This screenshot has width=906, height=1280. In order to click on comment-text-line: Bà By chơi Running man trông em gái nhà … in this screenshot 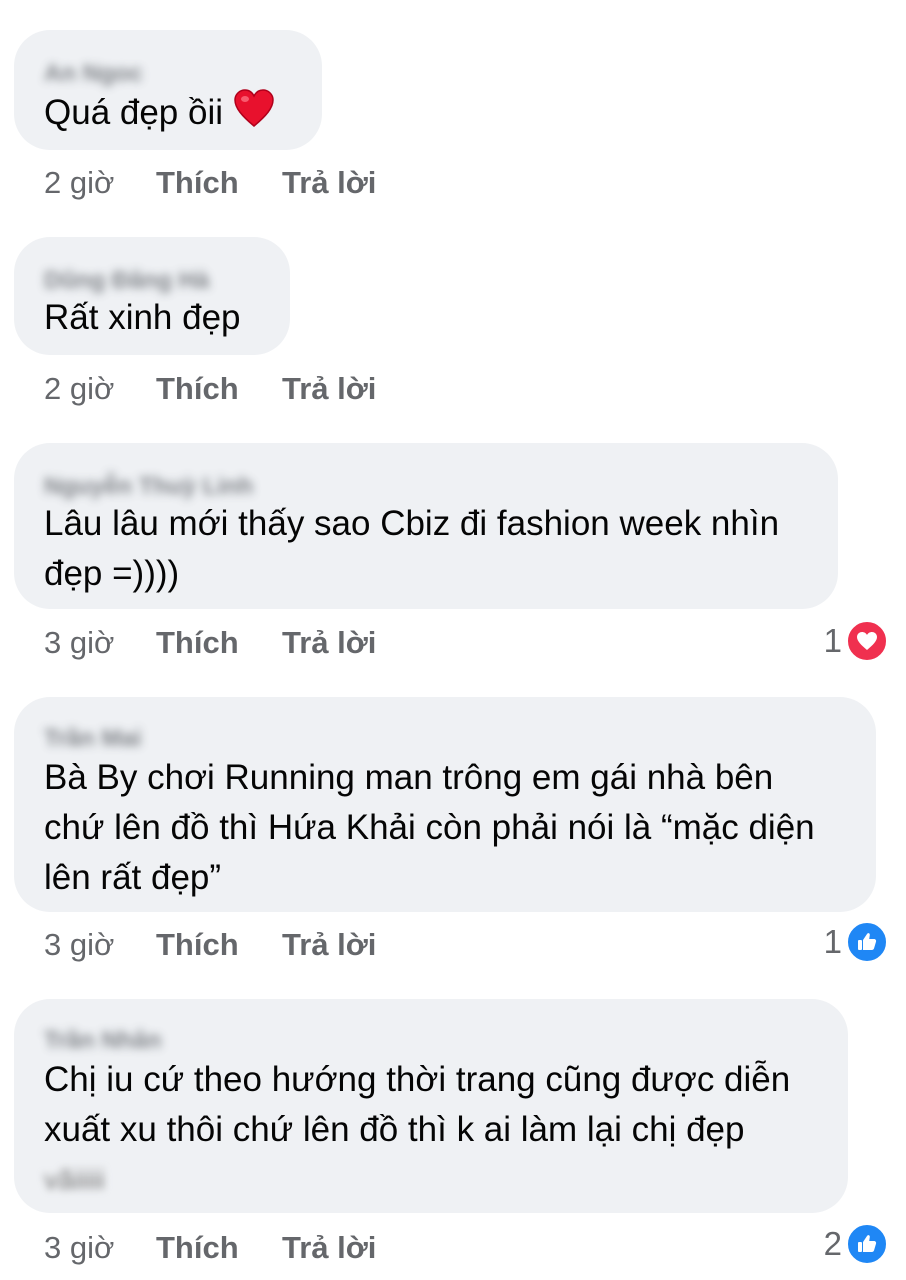, I will do `click(409, 777)`.